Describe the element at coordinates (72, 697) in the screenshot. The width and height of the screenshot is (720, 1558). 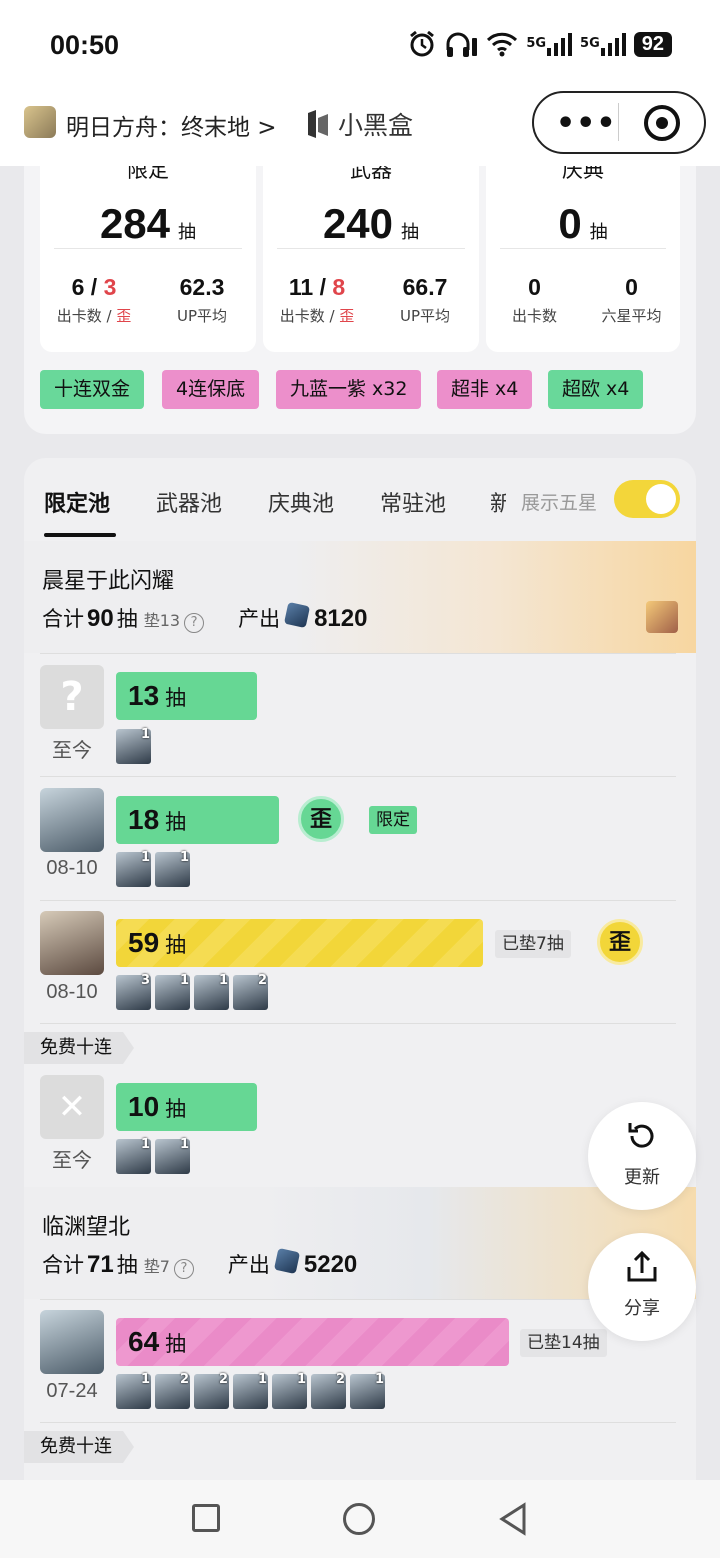
I see `unknown-avatar-icon: ?` at that location.